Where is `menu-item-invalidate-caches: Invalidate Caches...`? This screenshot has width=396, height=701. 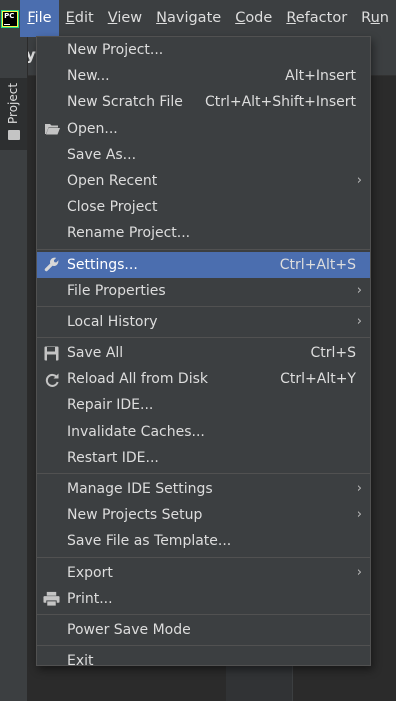
menu-item-invalidate-caches: Invalidate Caches... is located at coordinates (203, 432).